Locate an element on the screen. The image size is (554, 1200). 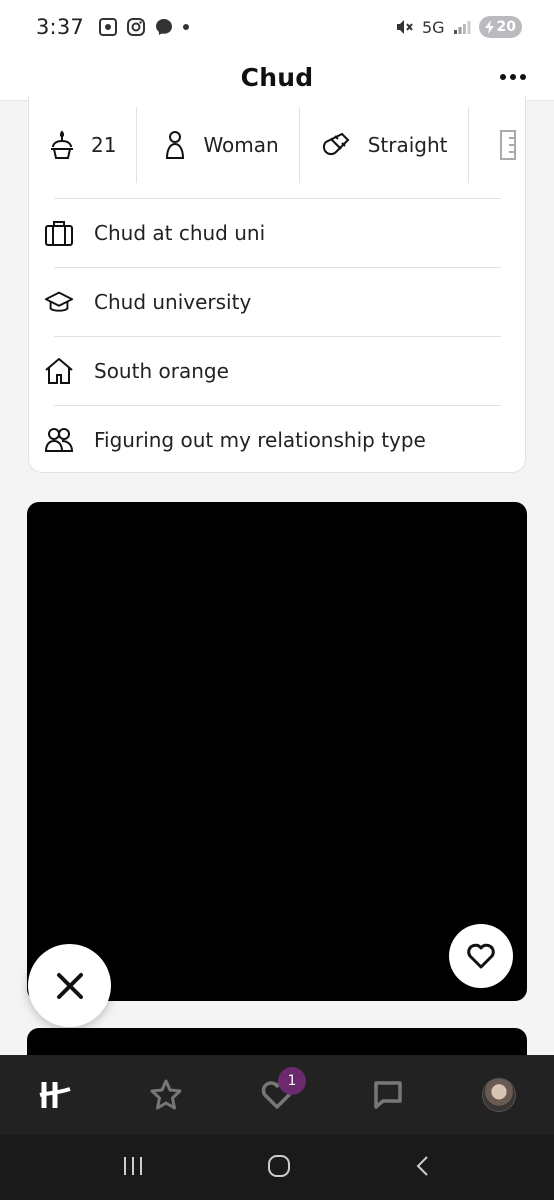
back-button is located at coordinates (423, 1168).